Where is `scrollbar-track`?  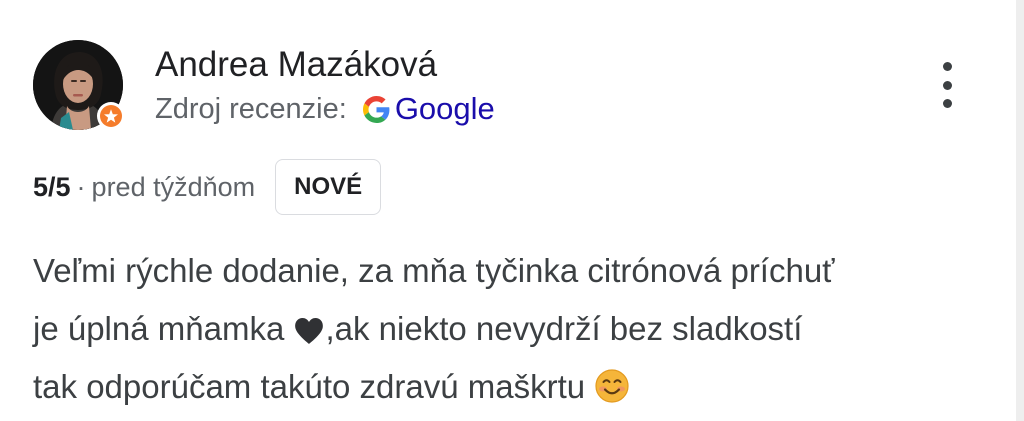
scrollbar-track is located at coordinates (1020, 210).